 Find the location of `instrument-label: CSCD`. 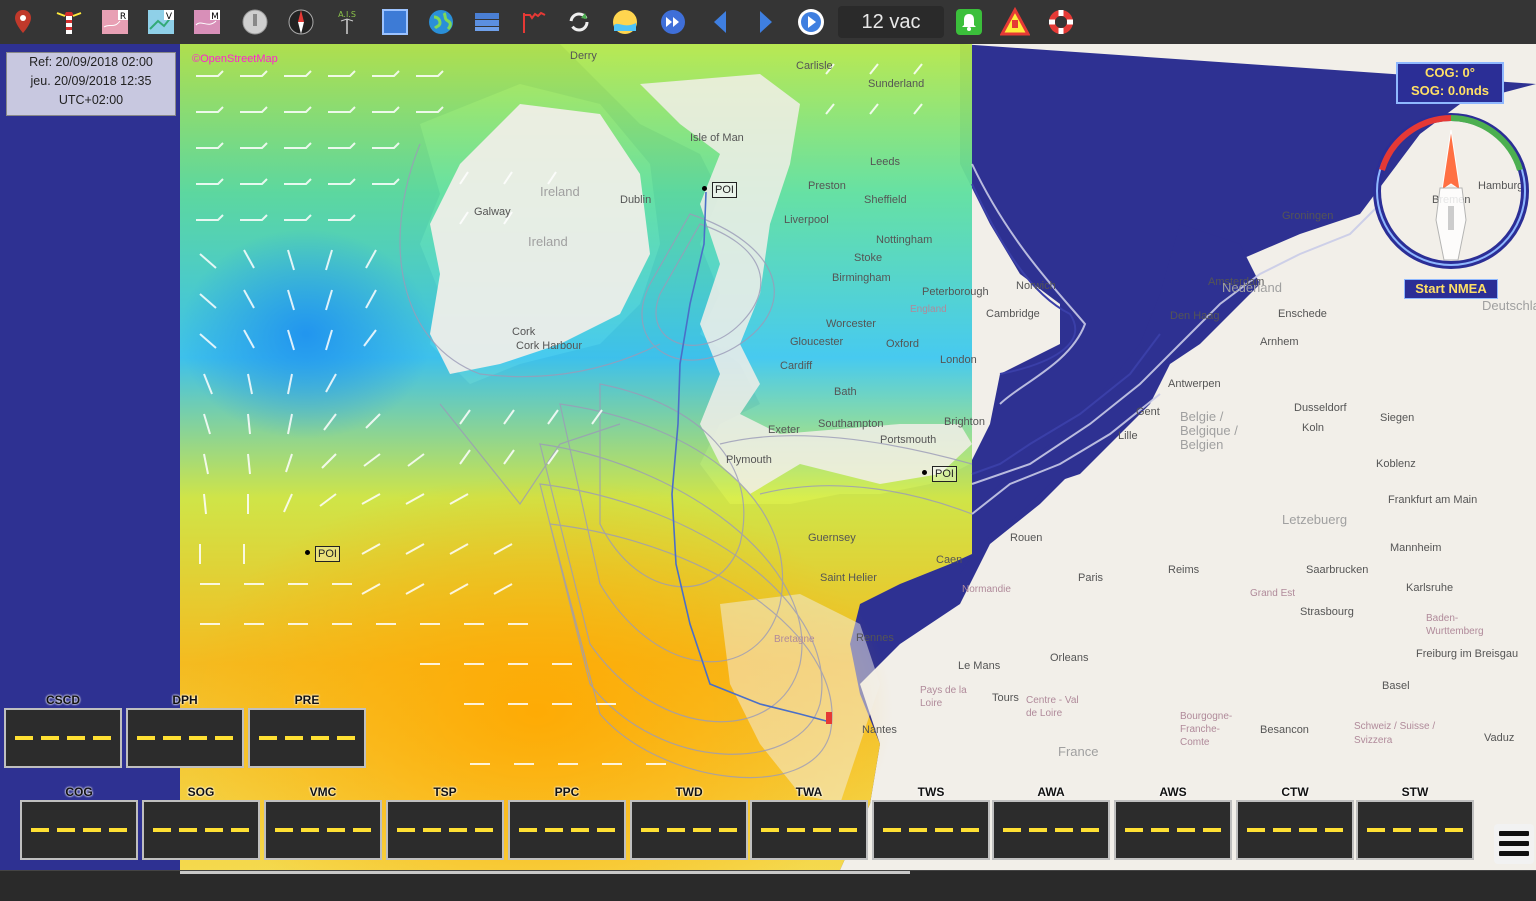

instrument-label: CSCD is located at coordinates (62, 700).